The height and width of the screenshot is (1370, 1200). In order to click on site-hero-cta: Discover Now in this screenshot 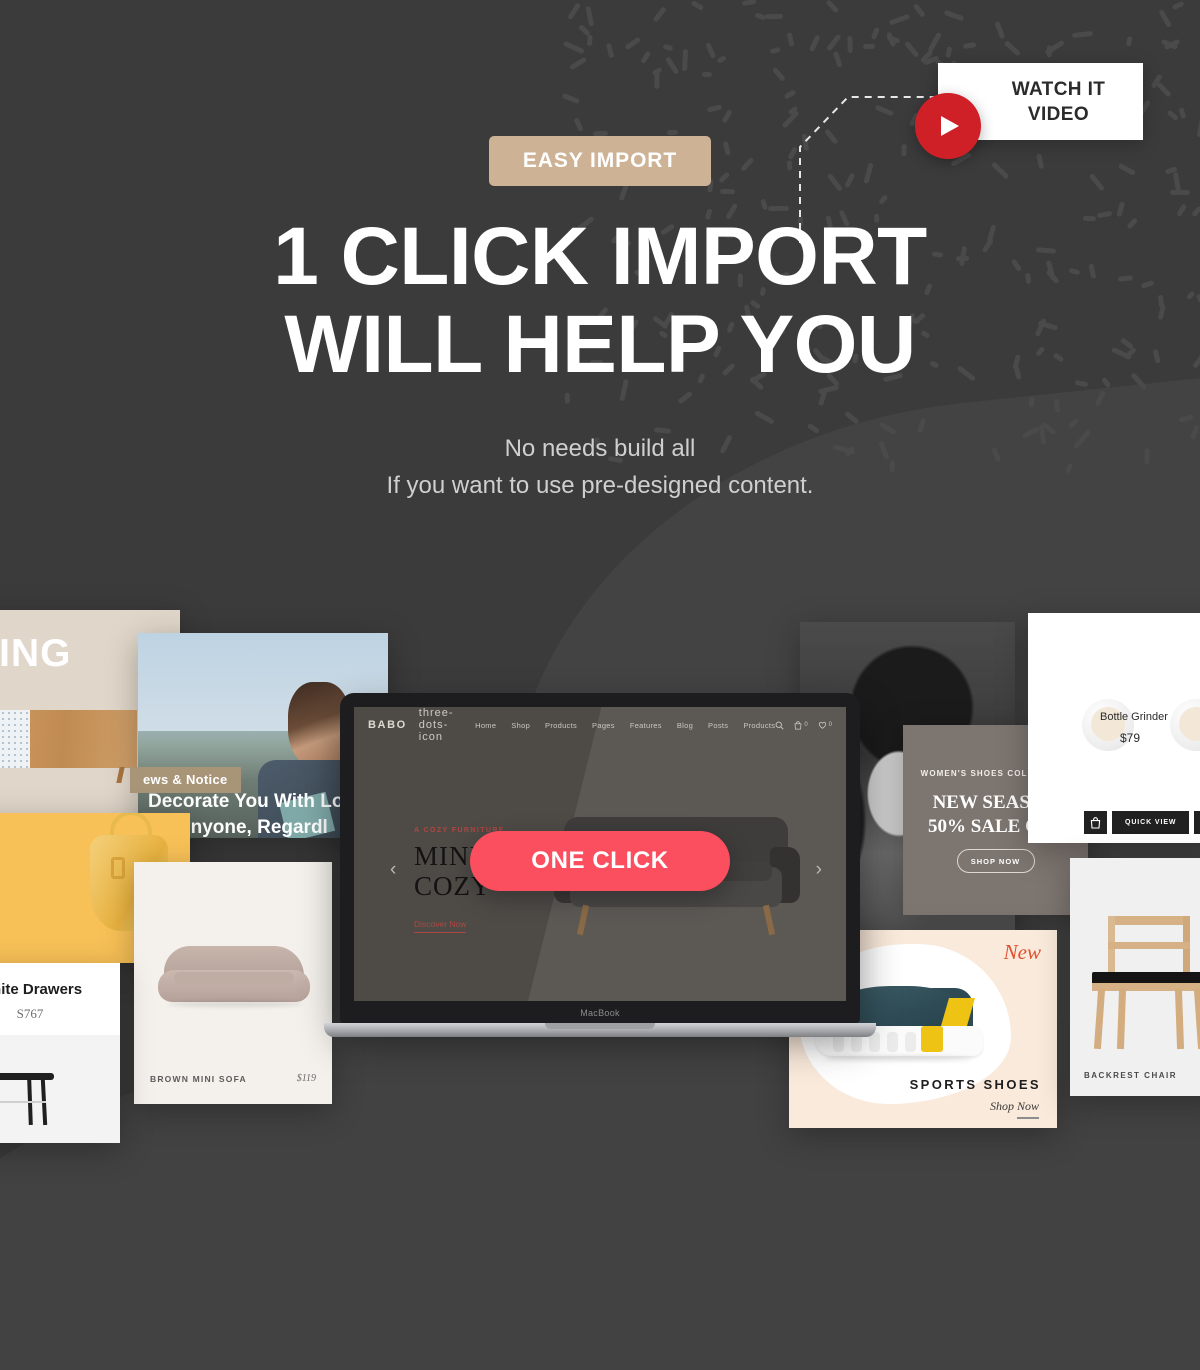, I will do `click(440, 926)`.